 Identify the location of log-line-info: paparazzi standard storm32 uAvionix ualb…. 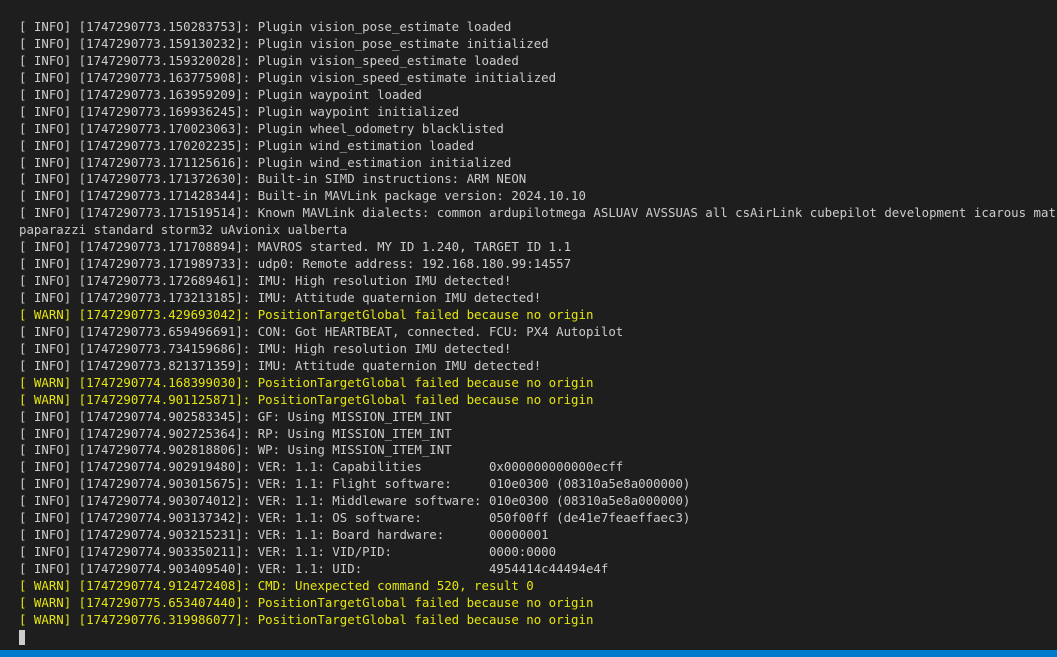
(183, 230).